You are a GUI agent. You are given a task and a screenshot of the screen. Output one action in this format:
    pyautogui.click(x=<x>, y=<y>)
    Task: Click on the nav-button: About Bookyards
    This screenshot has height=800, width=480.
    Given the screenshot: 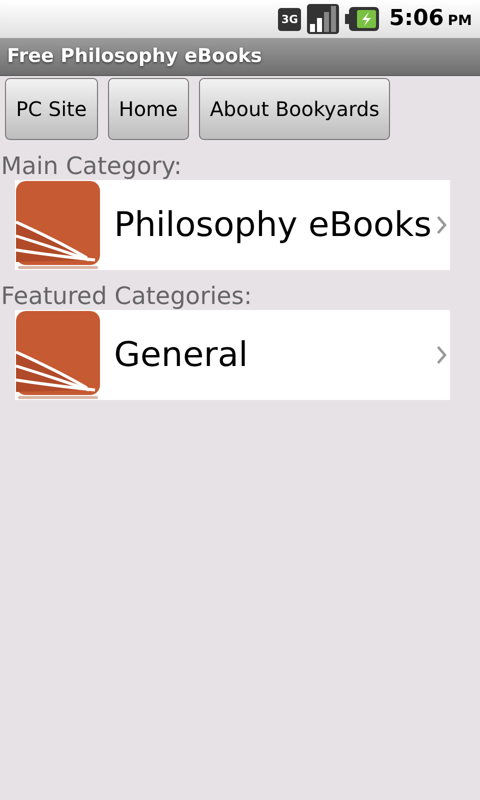 What is the action you would take?
    pyautogui.click(x=294, y=109)
    